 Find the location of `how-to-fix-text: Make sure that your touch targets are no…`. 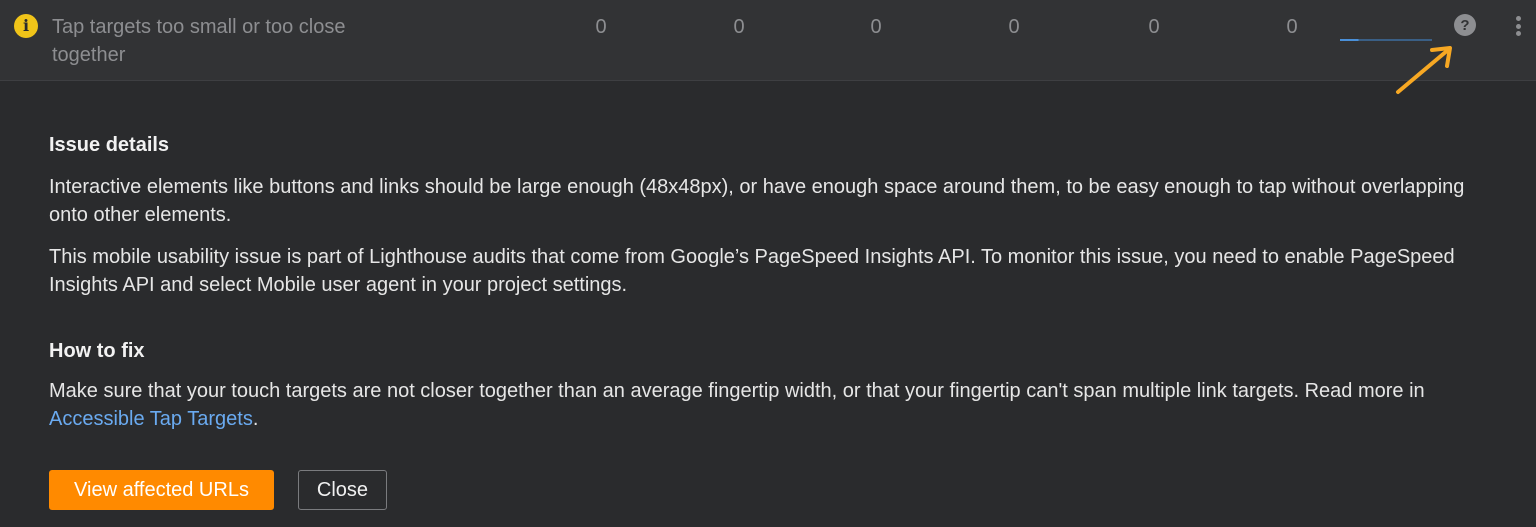

how-to-fix-text: Make sure that your touch targets are no… is located at coordinates (737, 391).